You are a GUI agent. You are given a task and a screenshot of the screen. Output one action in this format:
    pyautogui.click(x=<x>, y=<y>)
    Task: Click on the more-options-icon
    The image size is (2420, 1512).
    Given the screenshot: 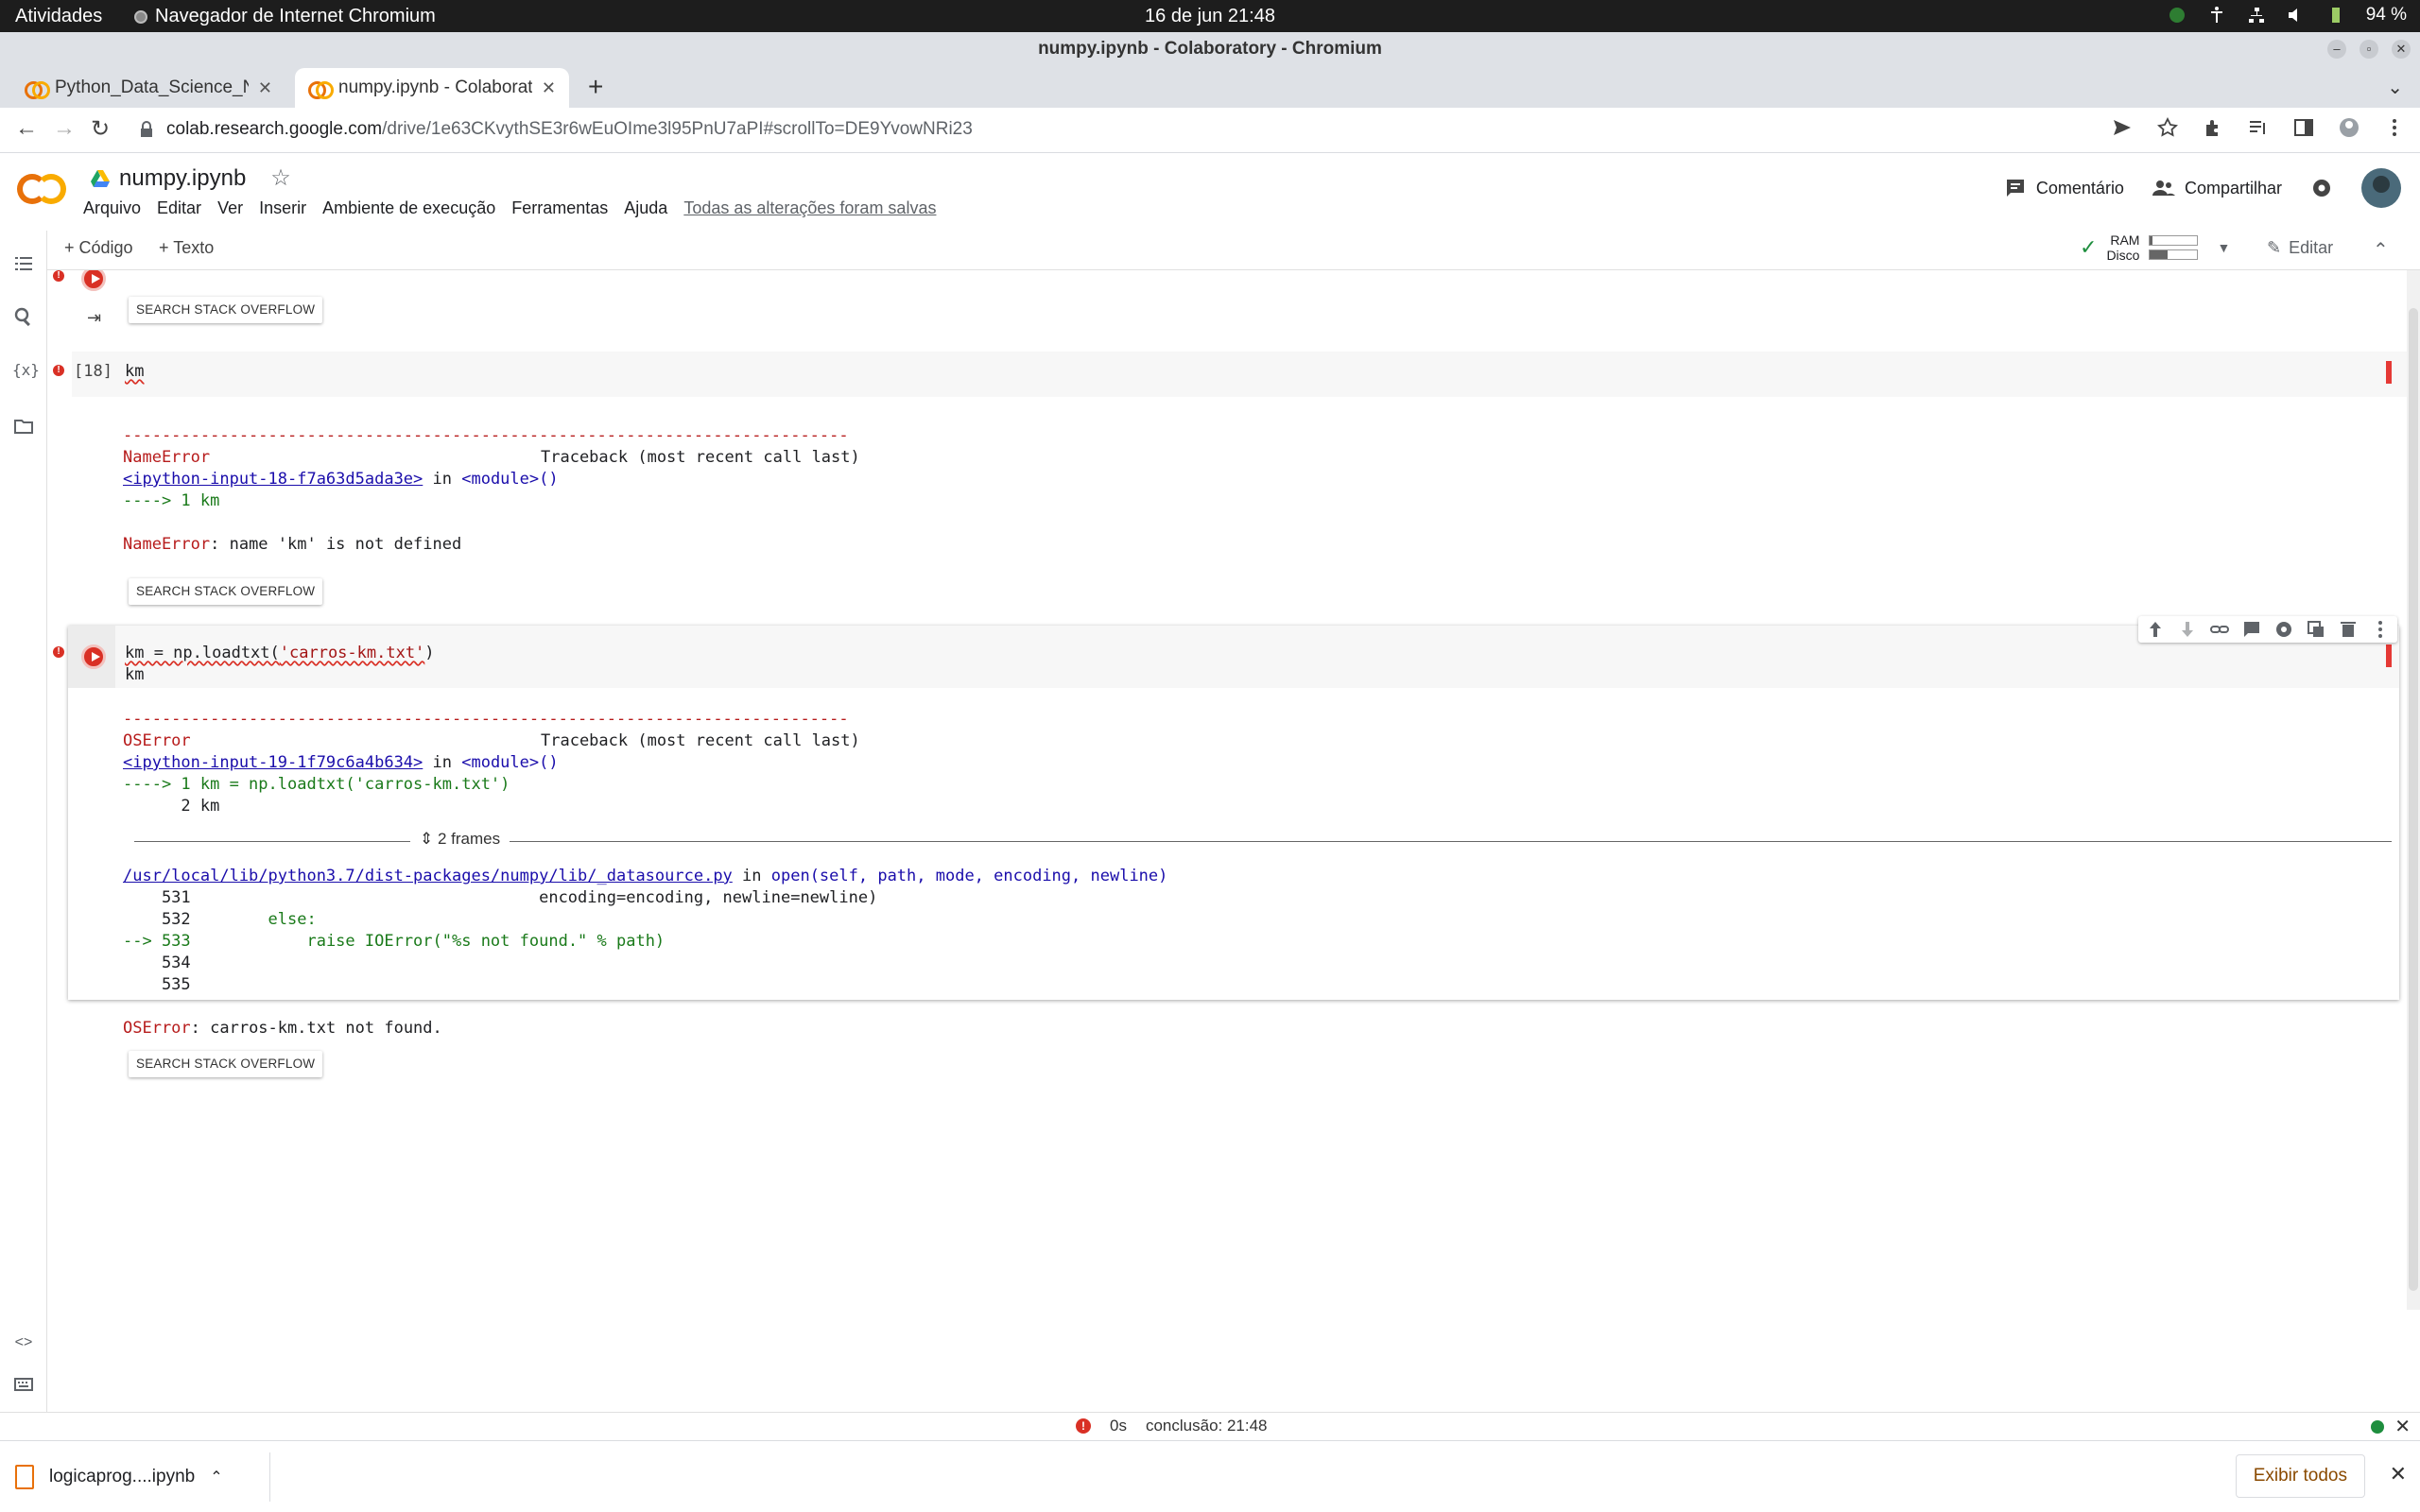 What is the action you would take?
    pyautogui.click(x=2380, y=629)
    